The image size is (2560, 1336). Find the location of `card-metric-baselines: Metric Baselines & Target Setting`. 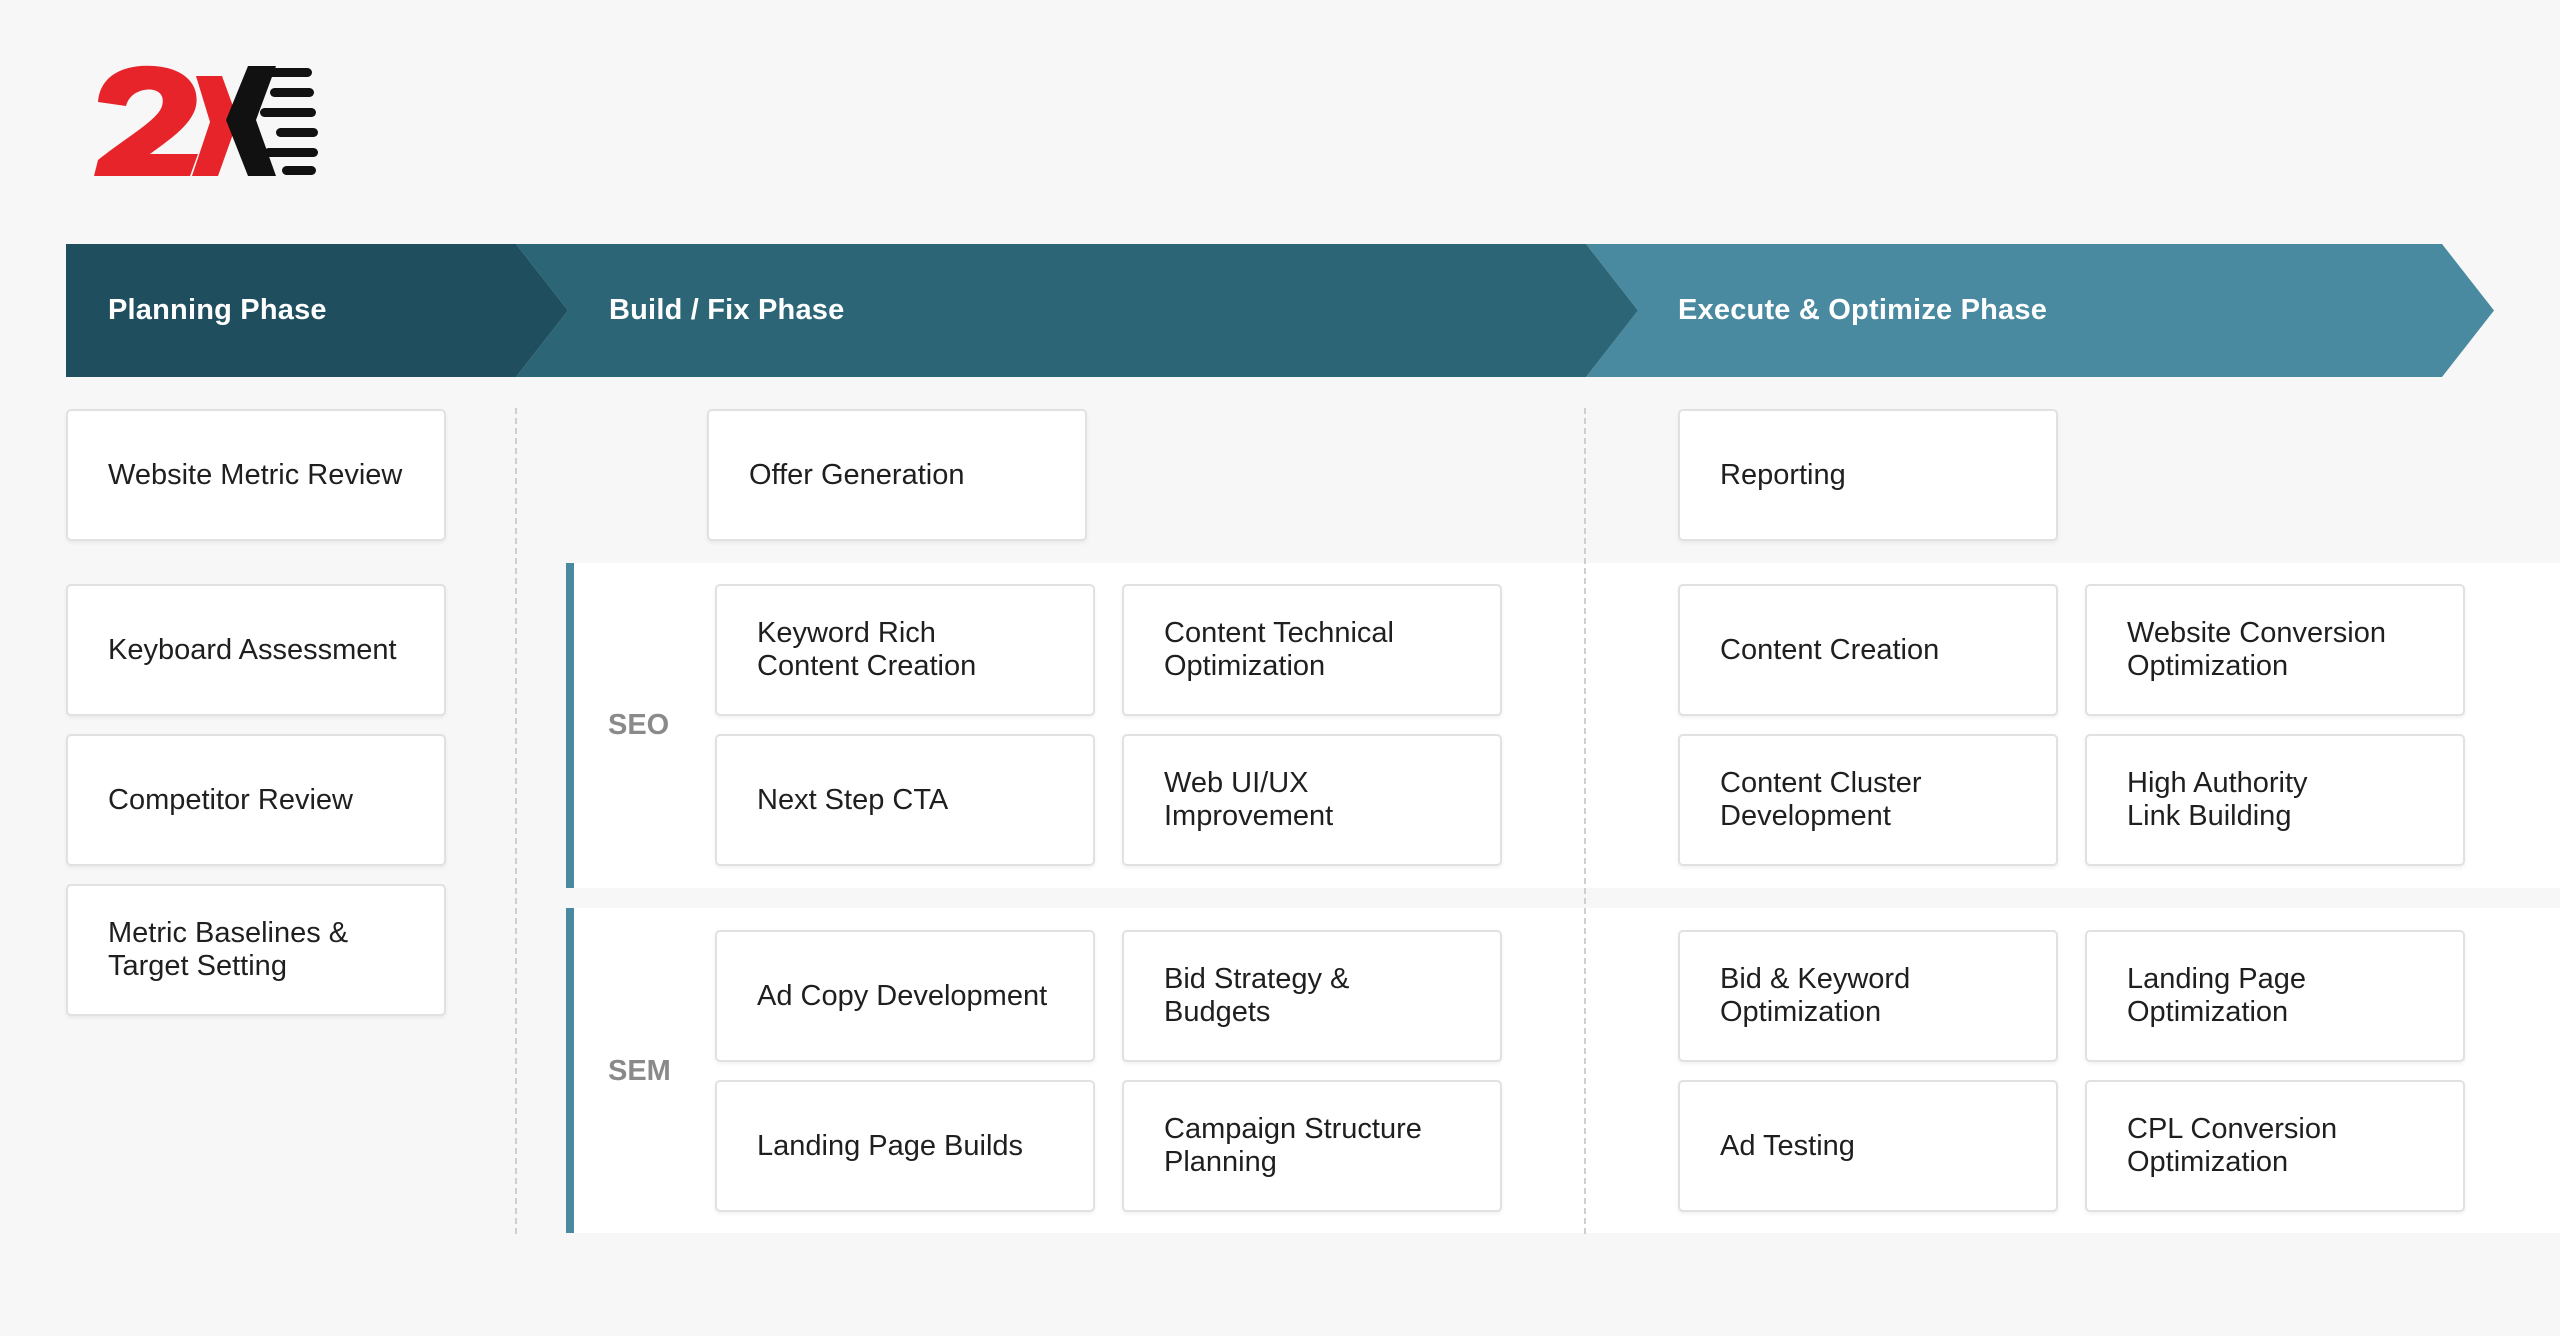

card-metric-baselines: Metric Baselines & Target Setting is located at coordinates (256, 950).